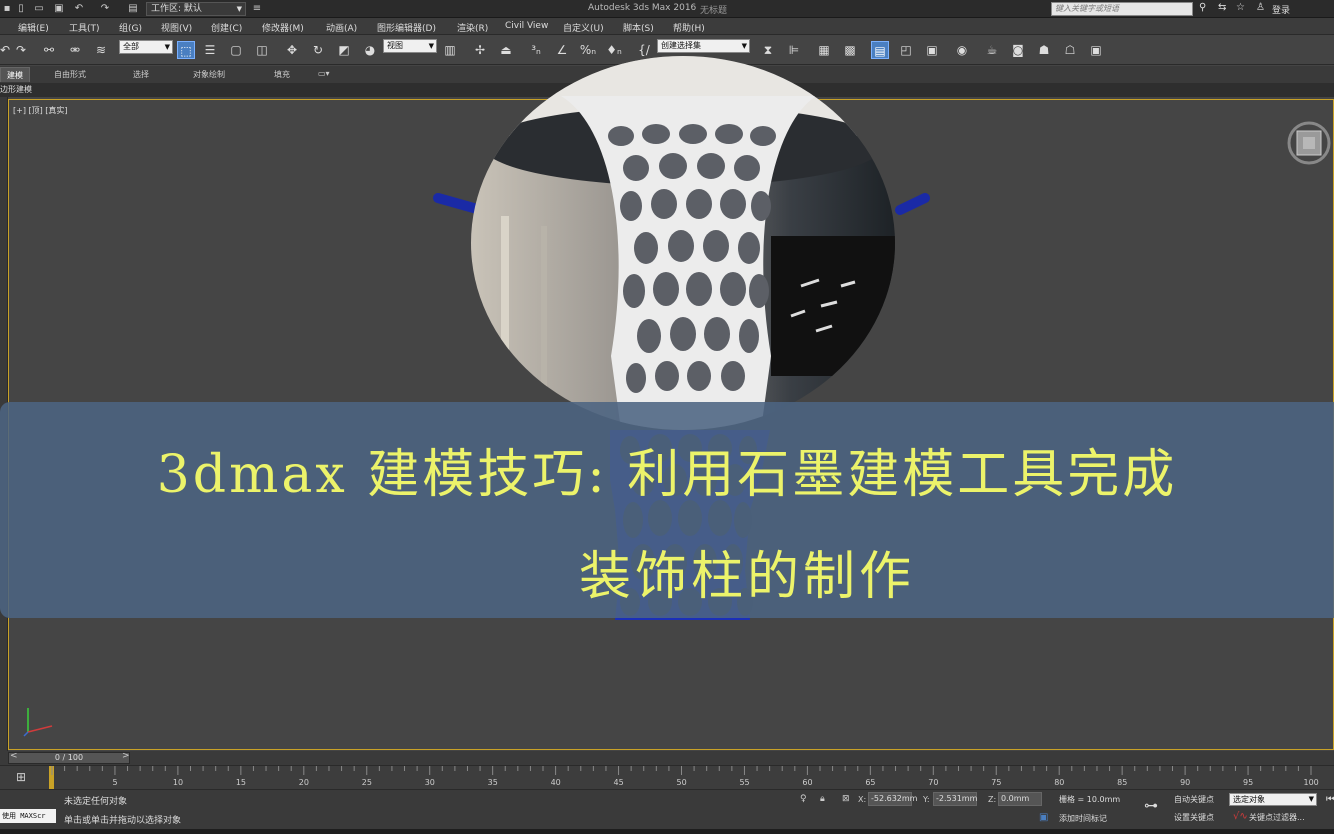 This screenshot has height=834, width=1334. What do you see at coordinates (992, 50) in the screenshot?
I see `render-setup-icon: ☕` at bounding box center [992, 50].